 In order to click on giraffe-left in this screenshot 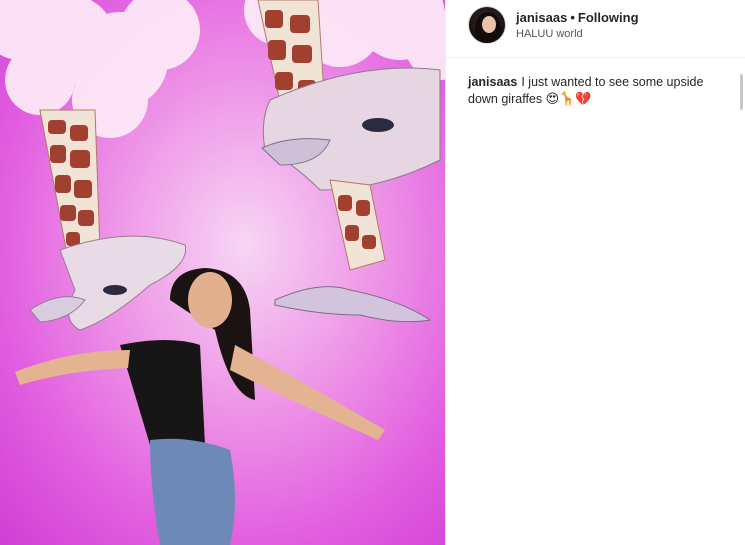, I will do `click(108, 220)`.